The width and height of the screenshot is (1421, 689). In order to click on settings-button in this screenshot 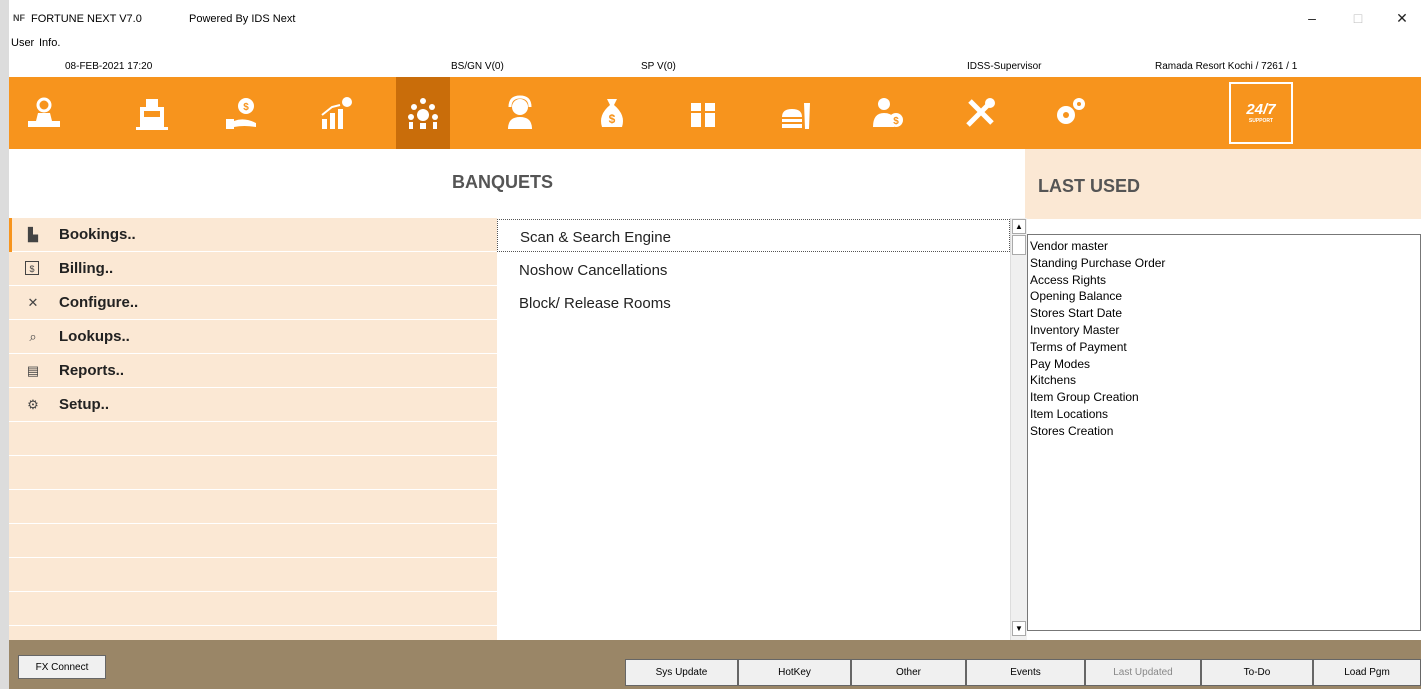, I will do `click(1070, 113)`.